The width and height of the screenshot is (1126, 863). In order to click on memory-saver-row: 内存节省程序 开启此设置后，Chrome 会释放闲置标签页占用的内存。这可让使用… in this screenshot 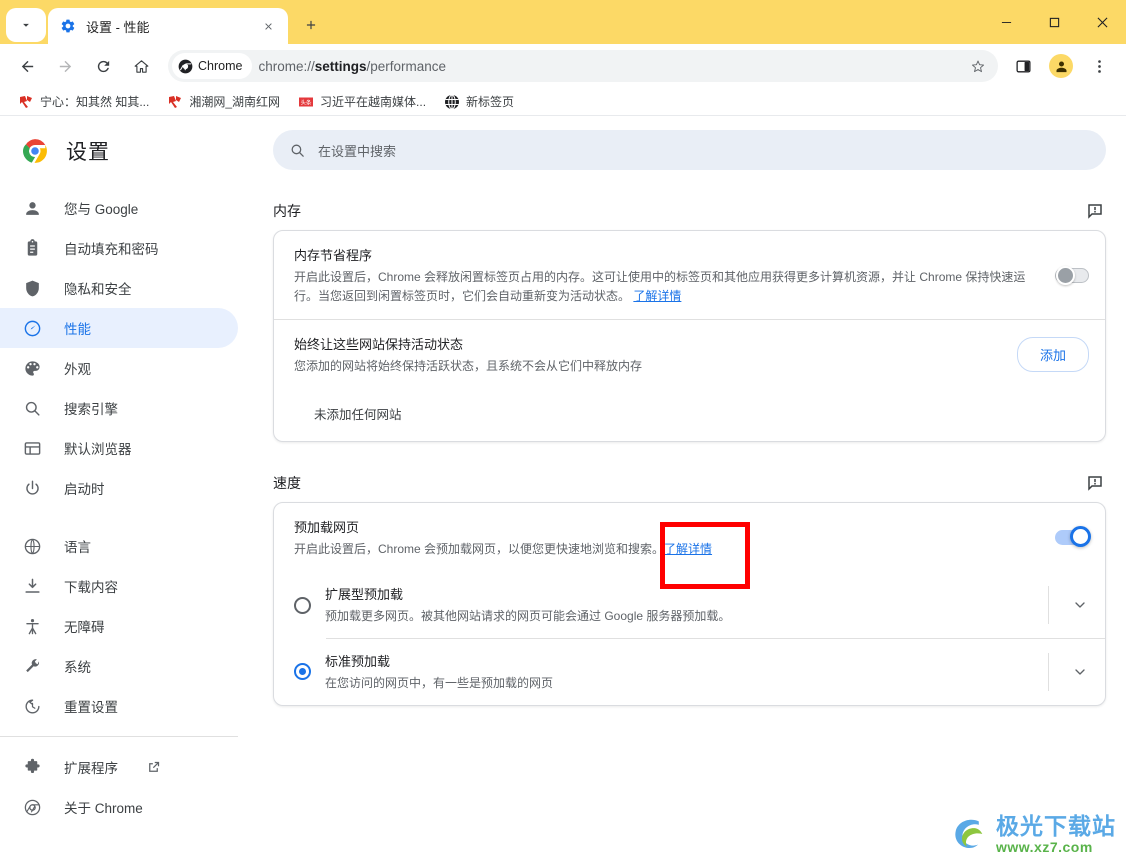, I will do `click(689, 275)`.